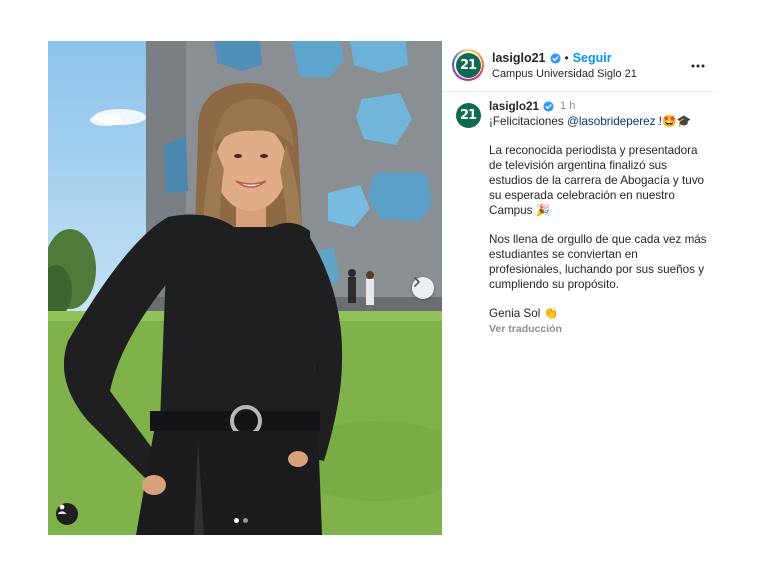 The image size is (768, 576). I want to click on caption-username: lasiglo21, so click(514, 106).